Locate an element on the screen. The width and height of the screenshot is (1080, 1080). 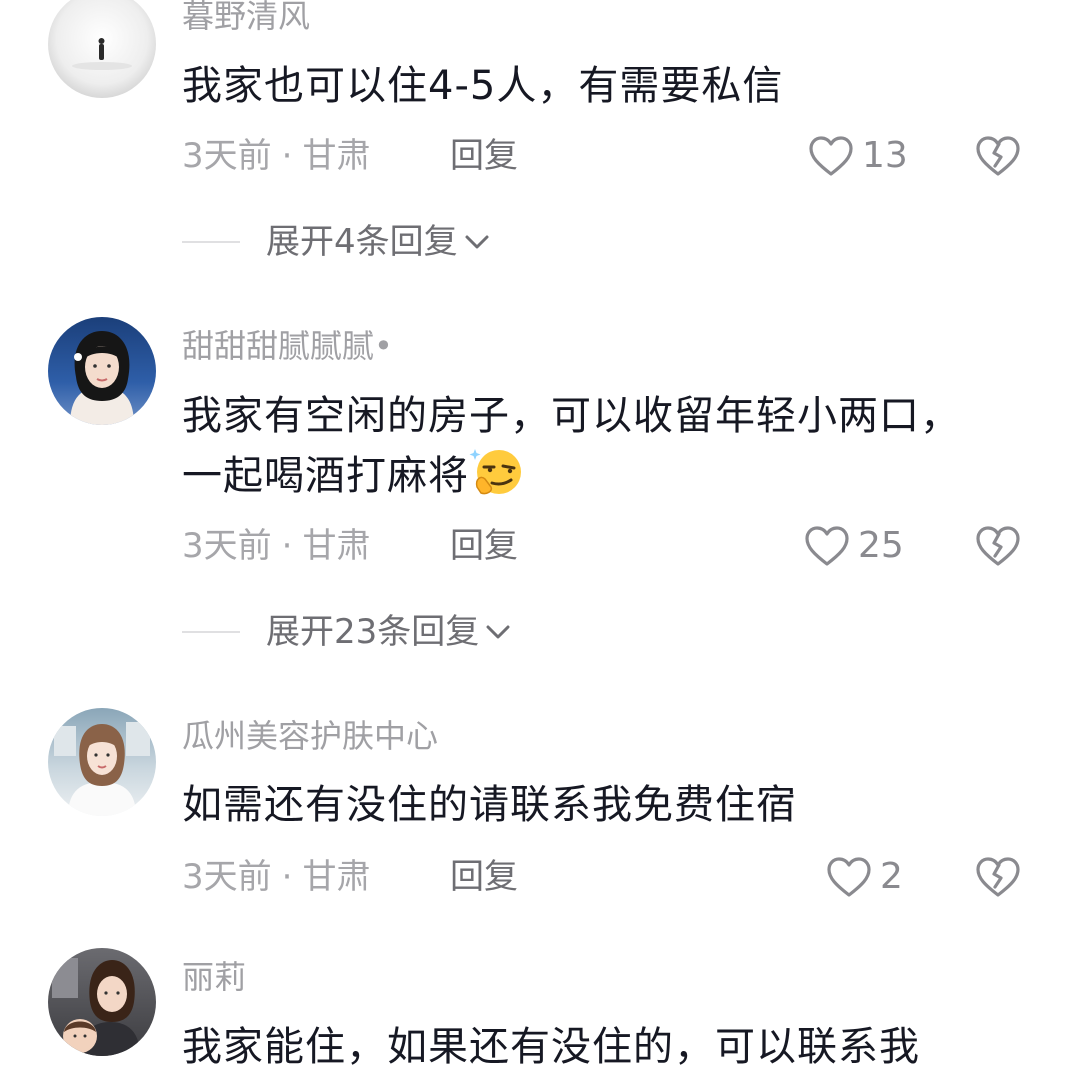
like-button: 2 is located at coordinates (864, 877).